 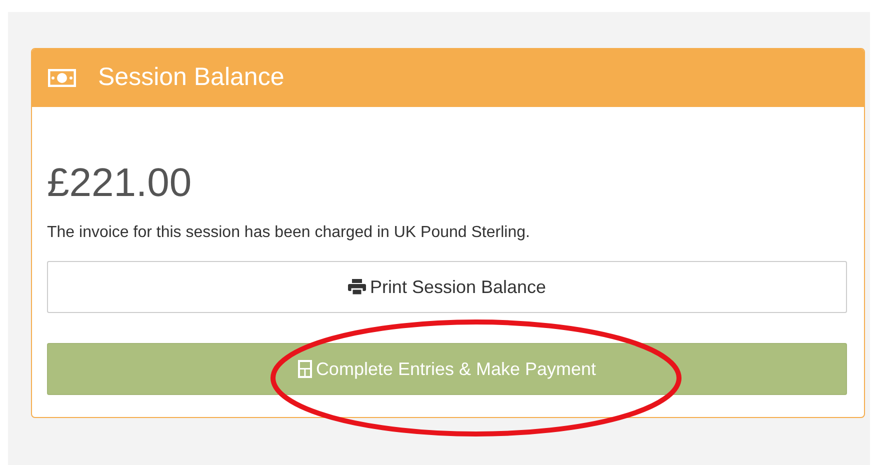 What do you see at coordinates (191, 78) in the screenshot?
I see `panel-title: Session Balance` at bounding box center [191, 78].